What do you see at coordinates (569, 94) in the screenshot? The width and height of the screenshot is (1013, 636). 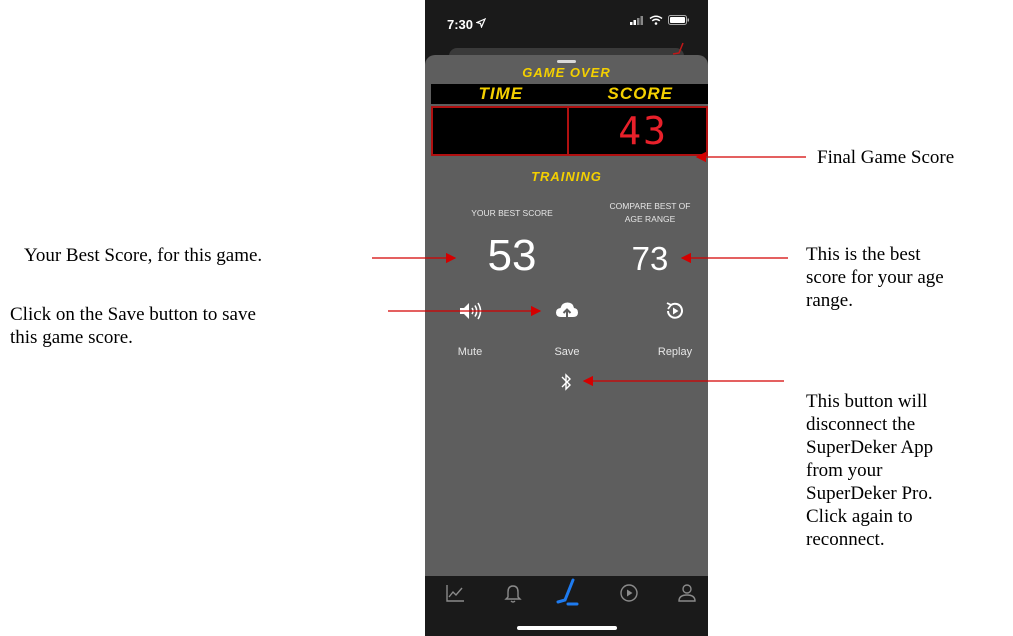 I see `scoreboard-header: TIME SCORE` at bounding box center [569, 94].